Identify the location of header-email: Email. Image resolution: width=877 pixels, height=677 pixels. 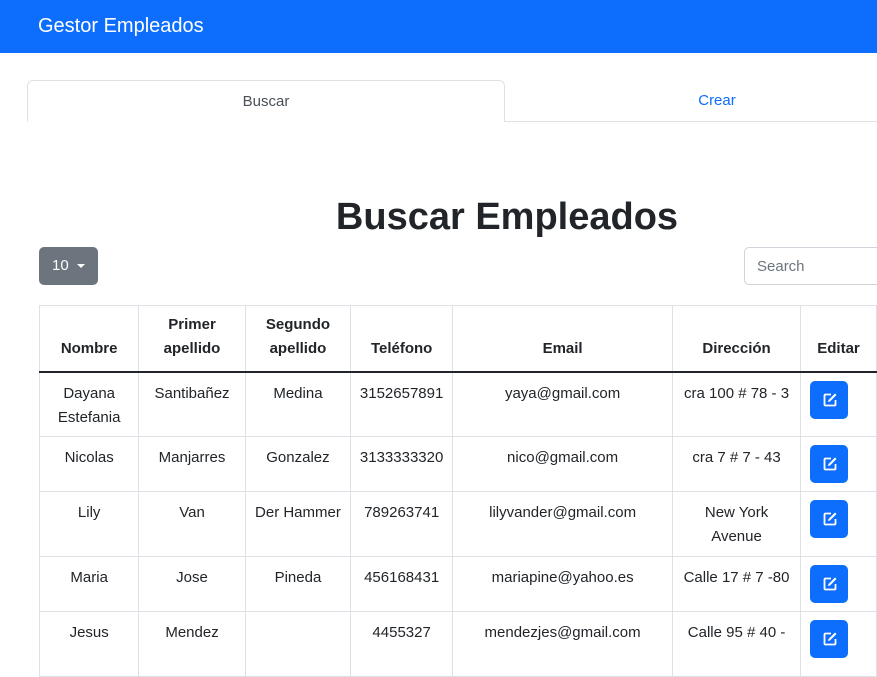
(563, 339).